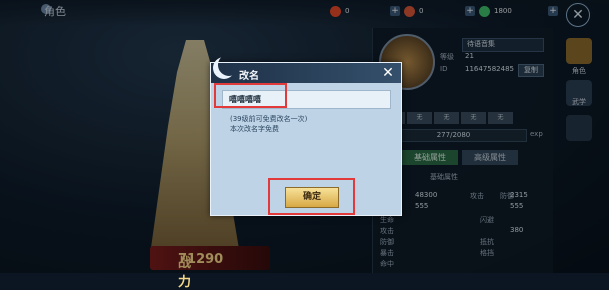  I want to click on note-line-2: 本次改名字免费, so click(254, 129).